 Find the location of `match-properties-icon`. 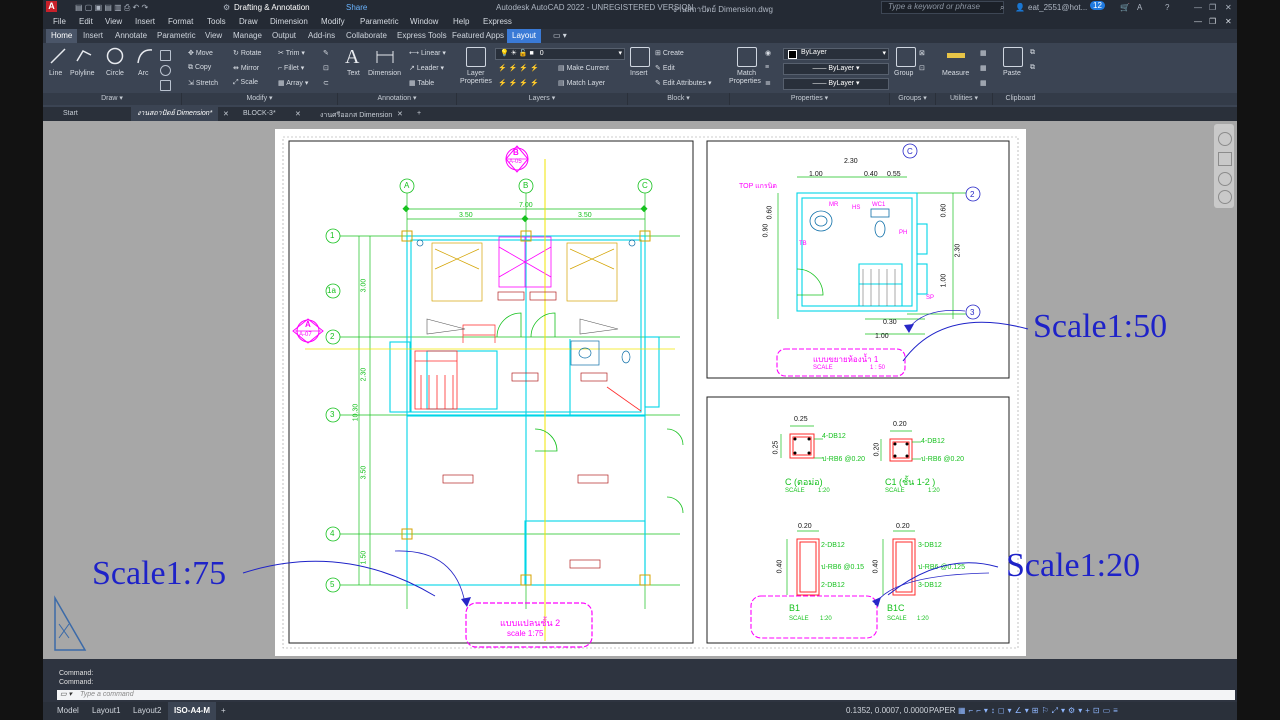

match-properties-icon is located at coordinates (747, 57).